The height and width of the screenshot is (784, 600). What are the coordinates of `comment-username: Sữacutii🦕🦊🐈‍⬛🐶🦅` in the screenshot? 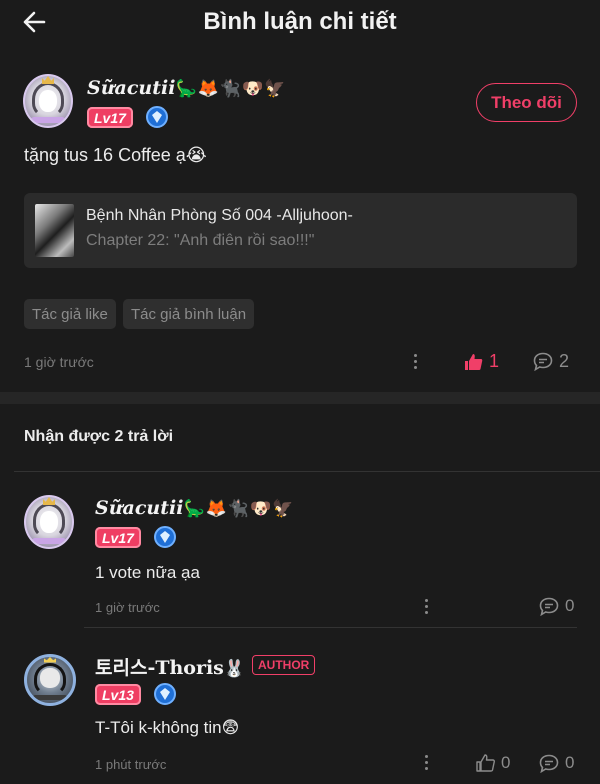 It's located at (186, 88).